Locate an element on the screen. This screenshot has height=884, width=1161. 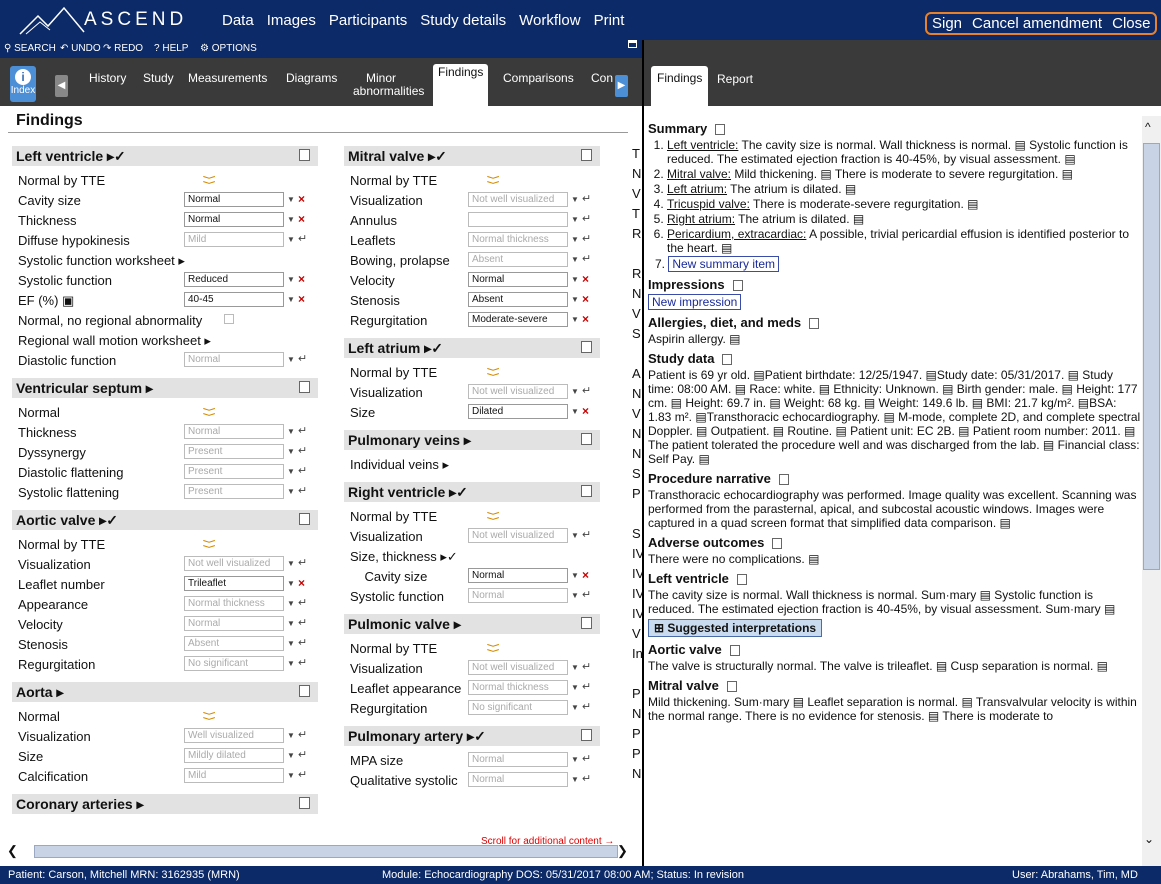
section-header-pulmonary-veins: Pulmonary veins ▸ is located at coordinates (472, 440).